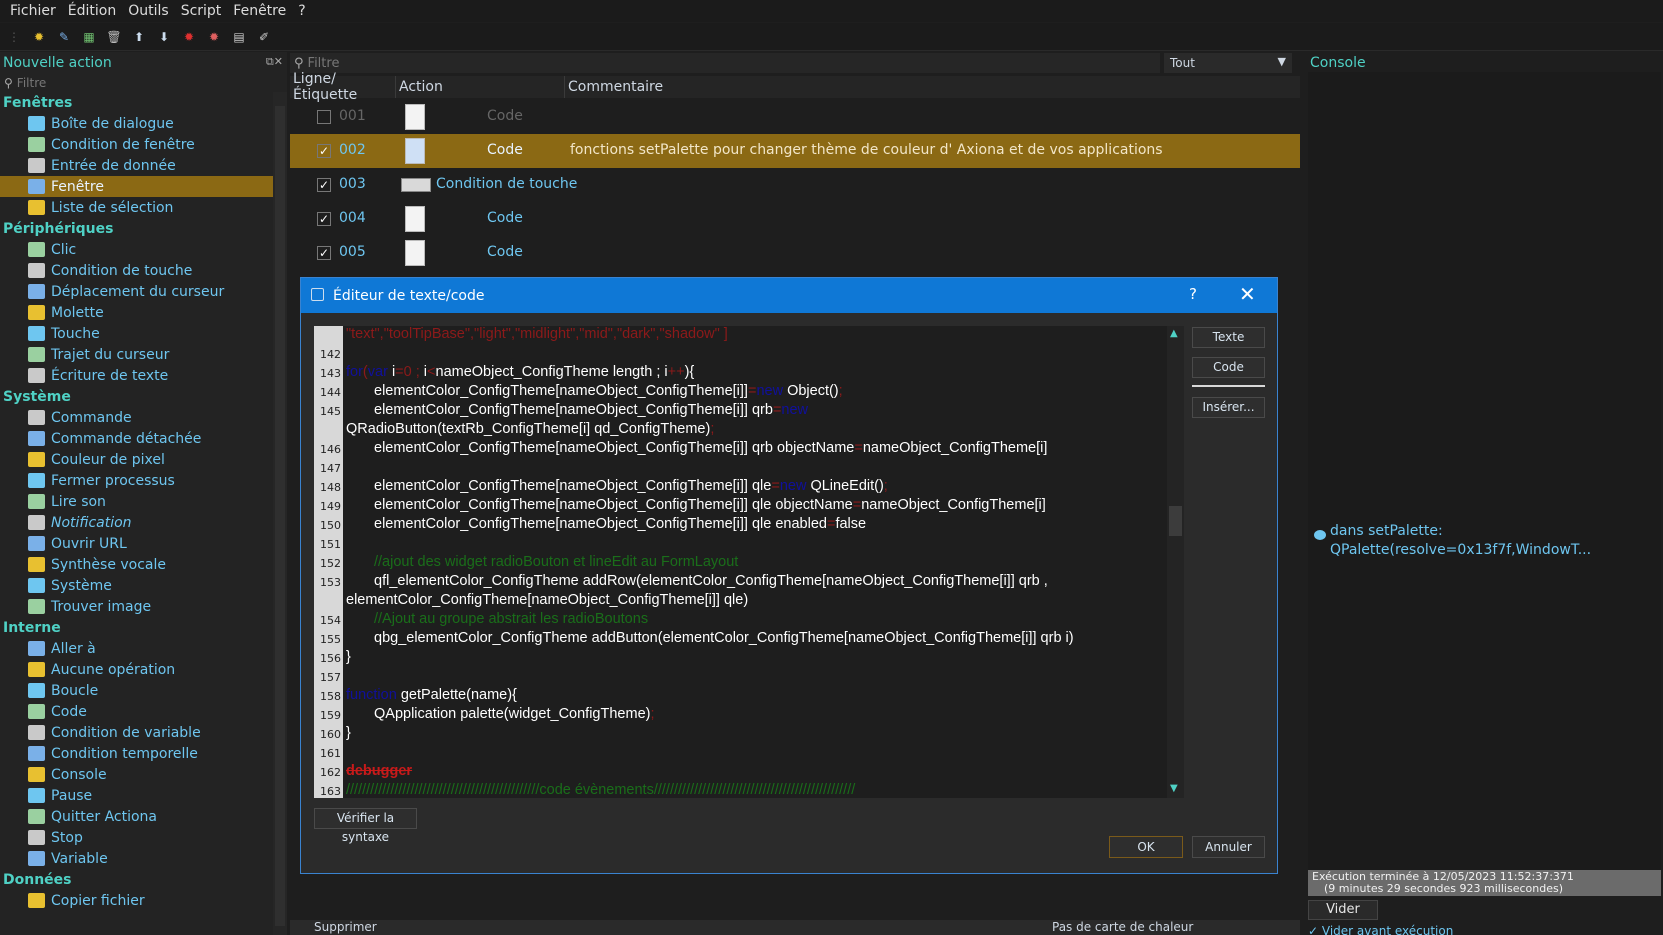 The height and width of the screenshot is (935, 1663). What do you see at coordinates (932, 87) in the screenshot?
I see `column-header-comment: Commentaire` at bounding box center [932, 87].